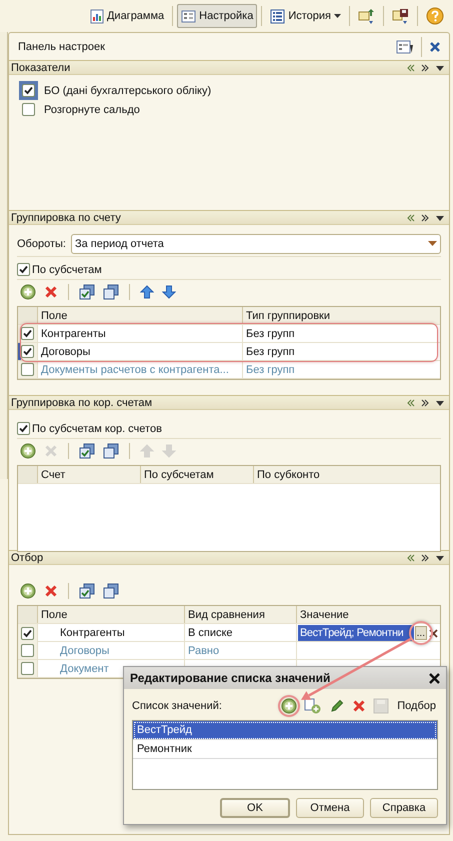 This screenshot has height=841, width=453. I want to click on list-icon, so click(278, 16).